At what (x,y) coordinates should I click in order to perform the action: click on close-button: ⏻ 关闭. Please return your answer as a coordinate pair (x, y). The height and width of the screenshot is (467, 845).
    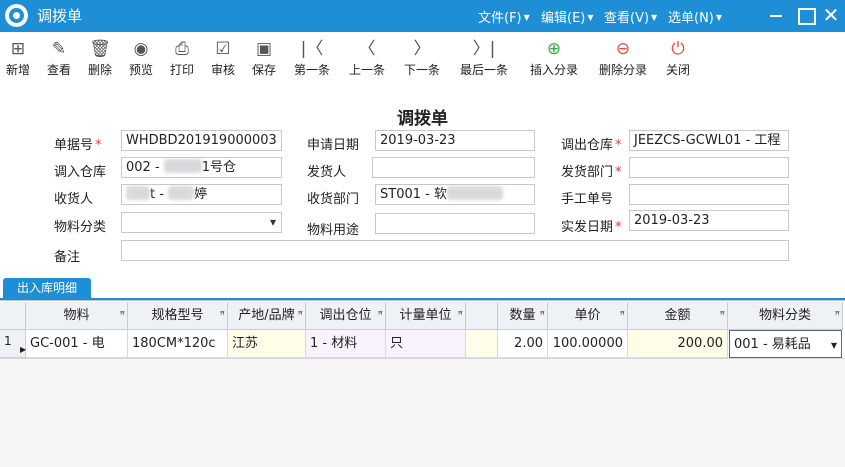
    Looking at the image, I should click on (678, 59).